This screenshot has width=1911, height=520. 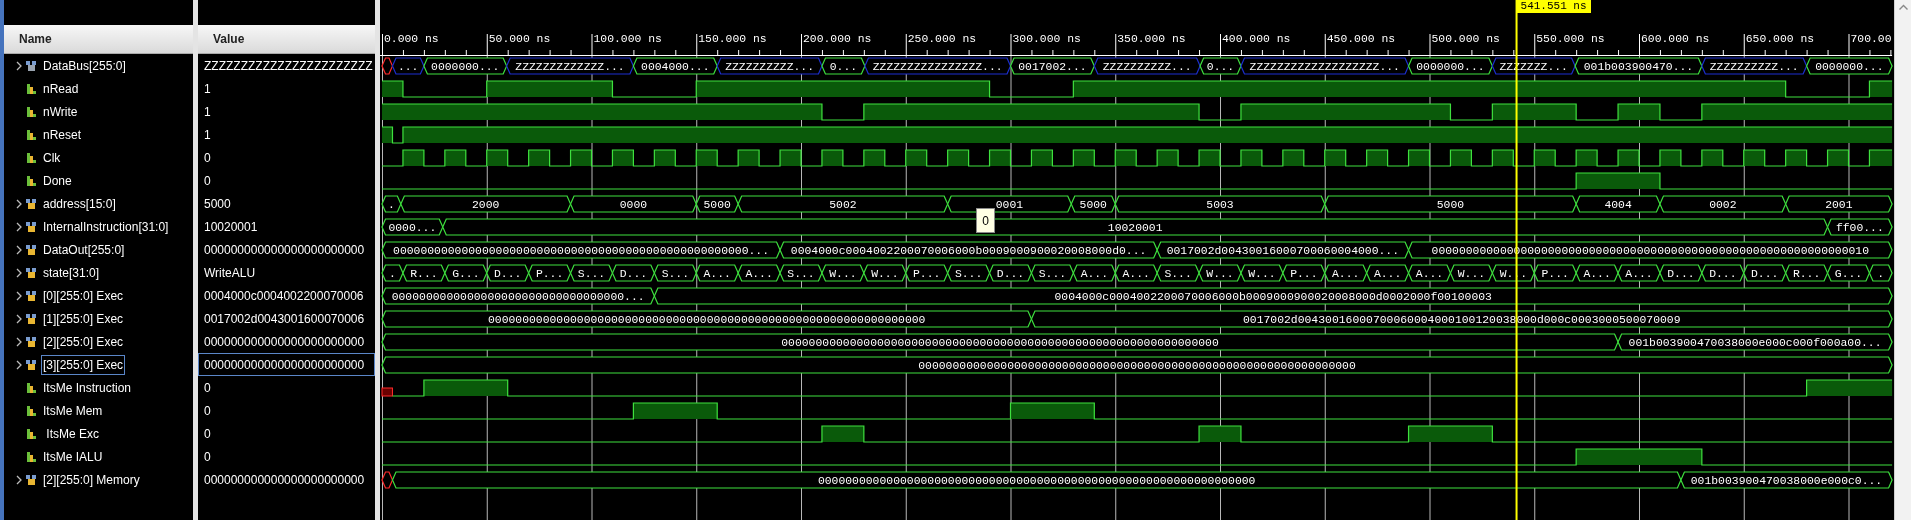 I want to click on caret-up-icon, so click(x=1903, y=7).